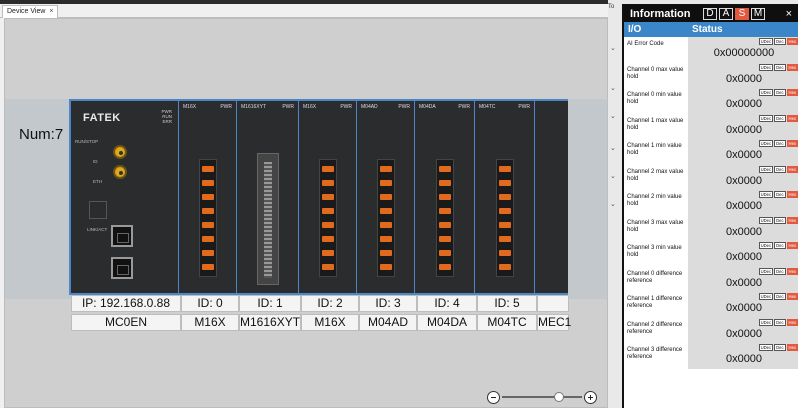  I want to click on zoom-in-icon, so click(590, 397).